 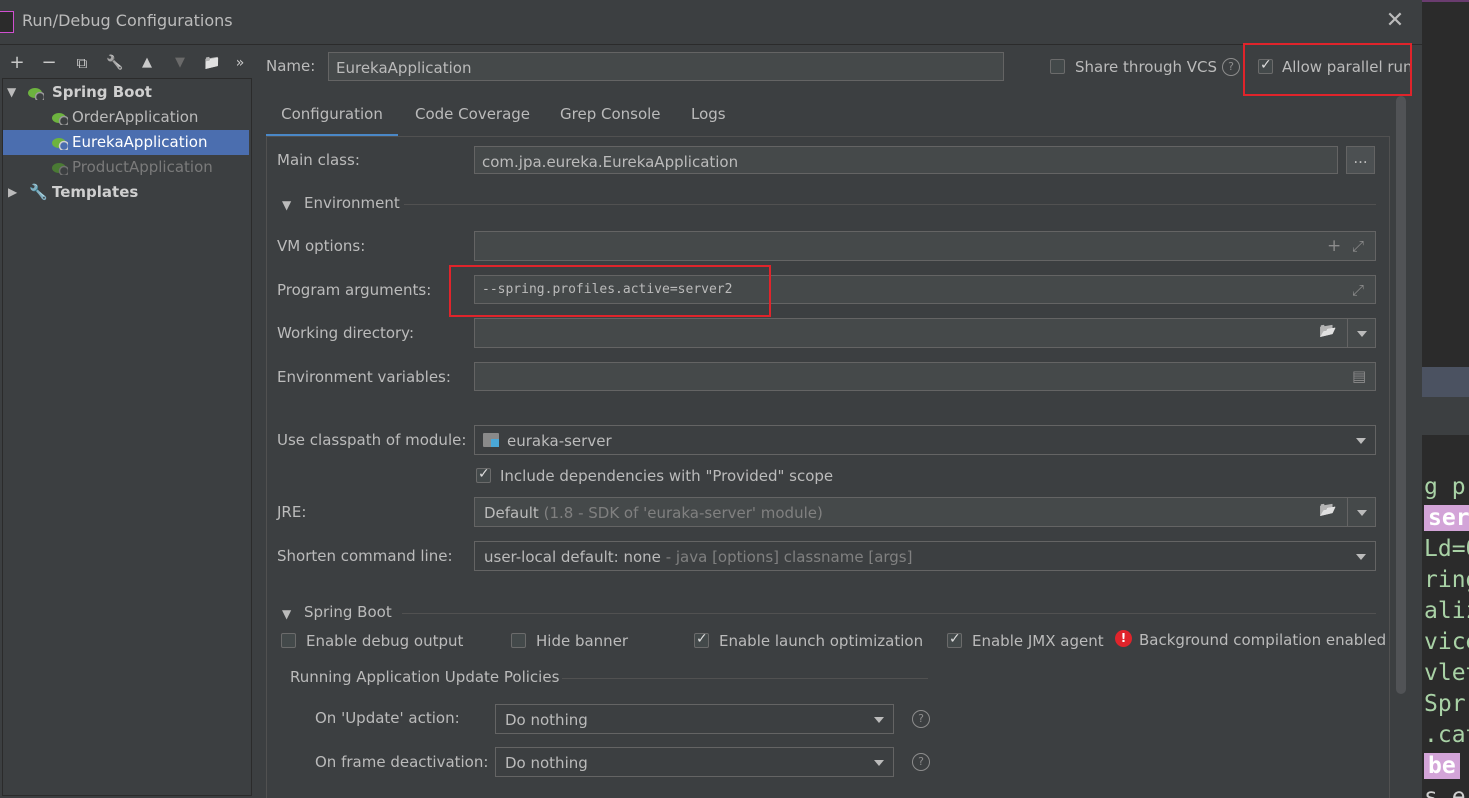 What do you see at coordinates (1442, 766) in the screenshot?
I see `background-code-line: be` at bounding box center [1442, 766].